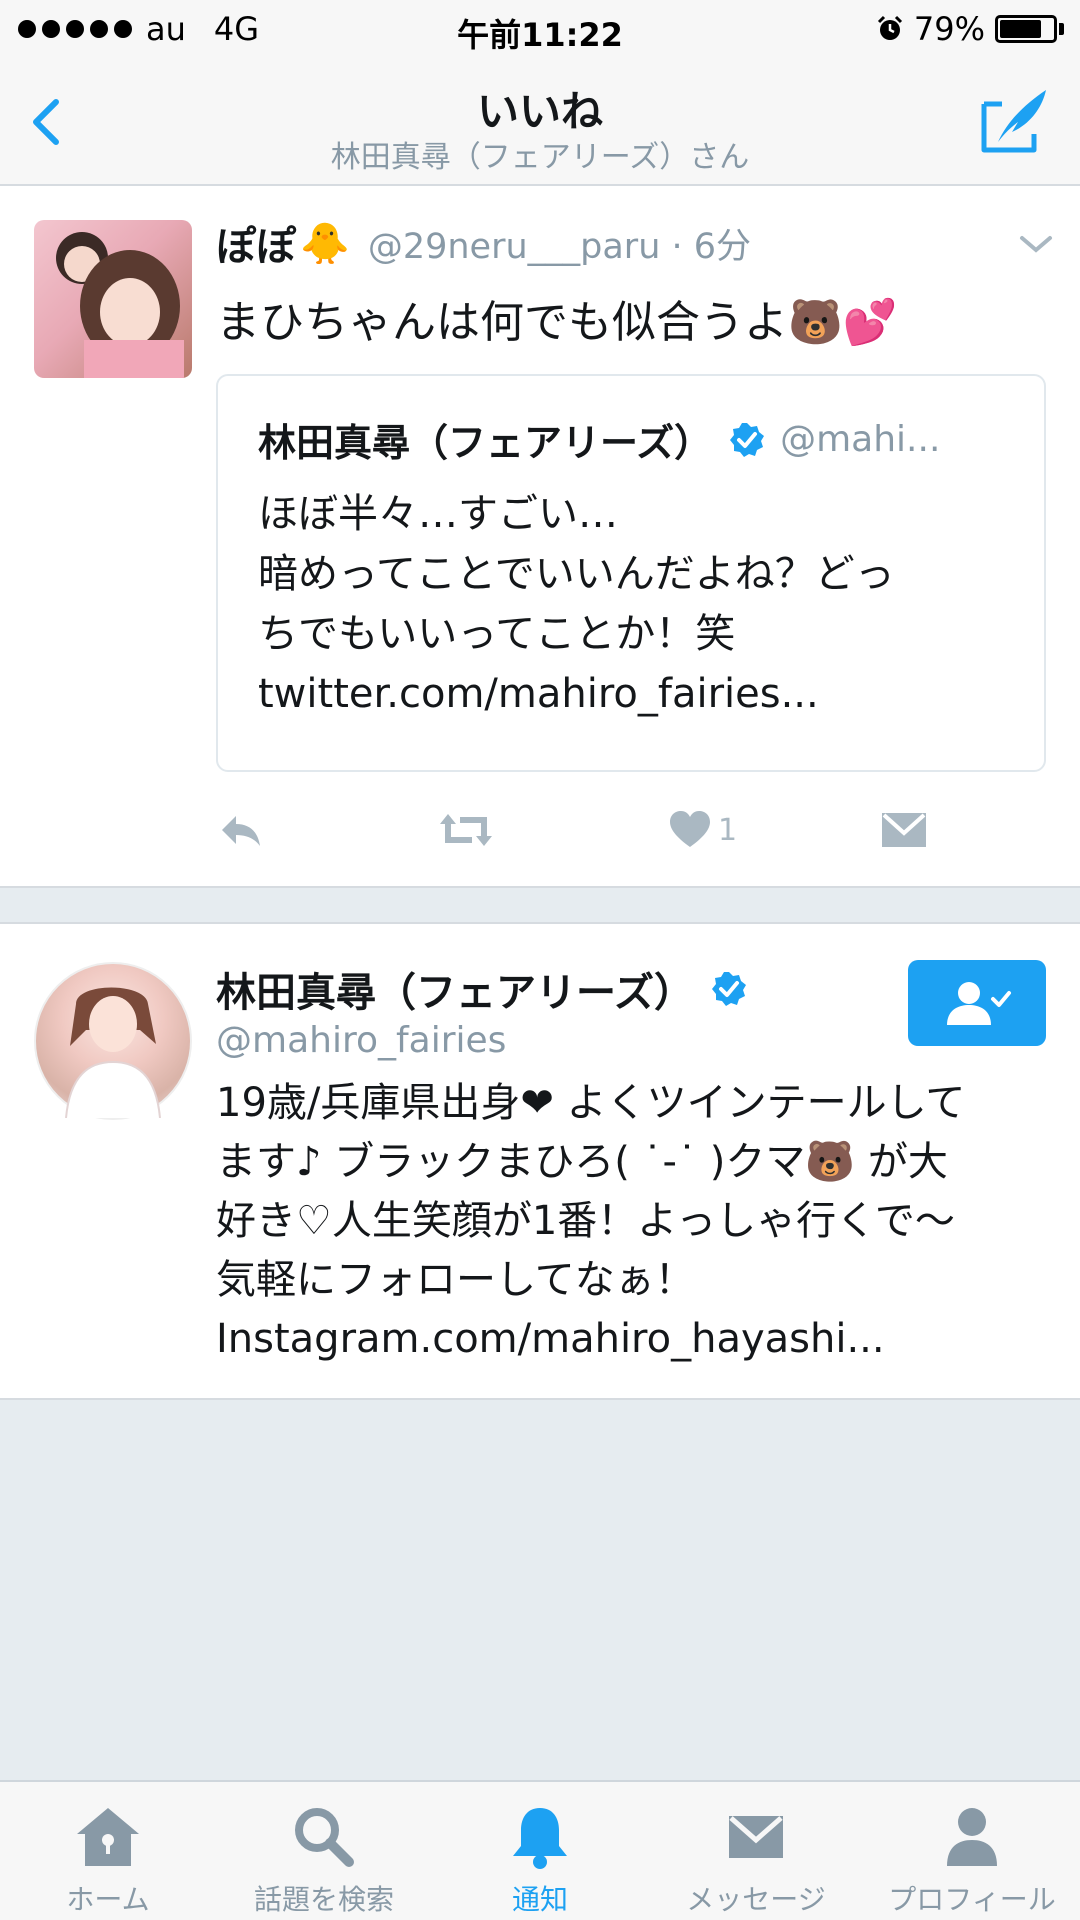 The height and width of the screenshot is (1920, 1080). I want to click on user-avatar, so click(113, 1041).